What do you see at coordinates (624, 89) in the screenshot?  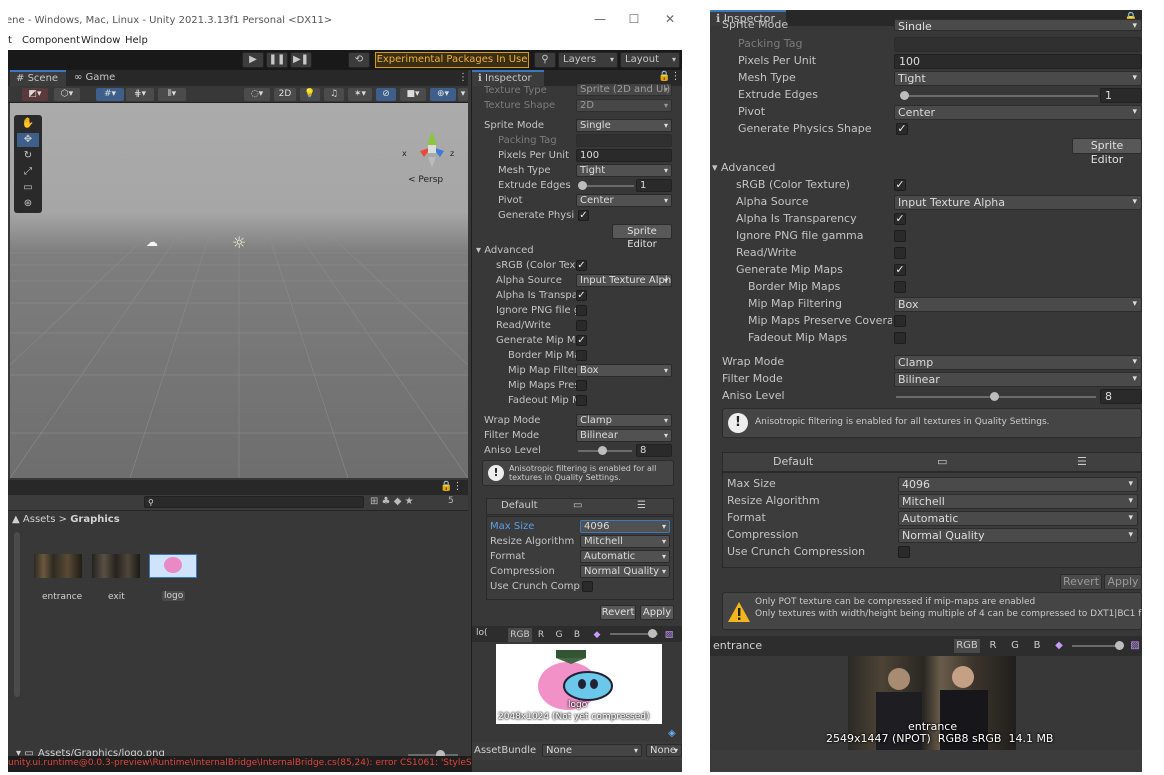 I see `texture-type-dropdown: Sprite (2D and UI) ▾` at bounding box center [624, 89].